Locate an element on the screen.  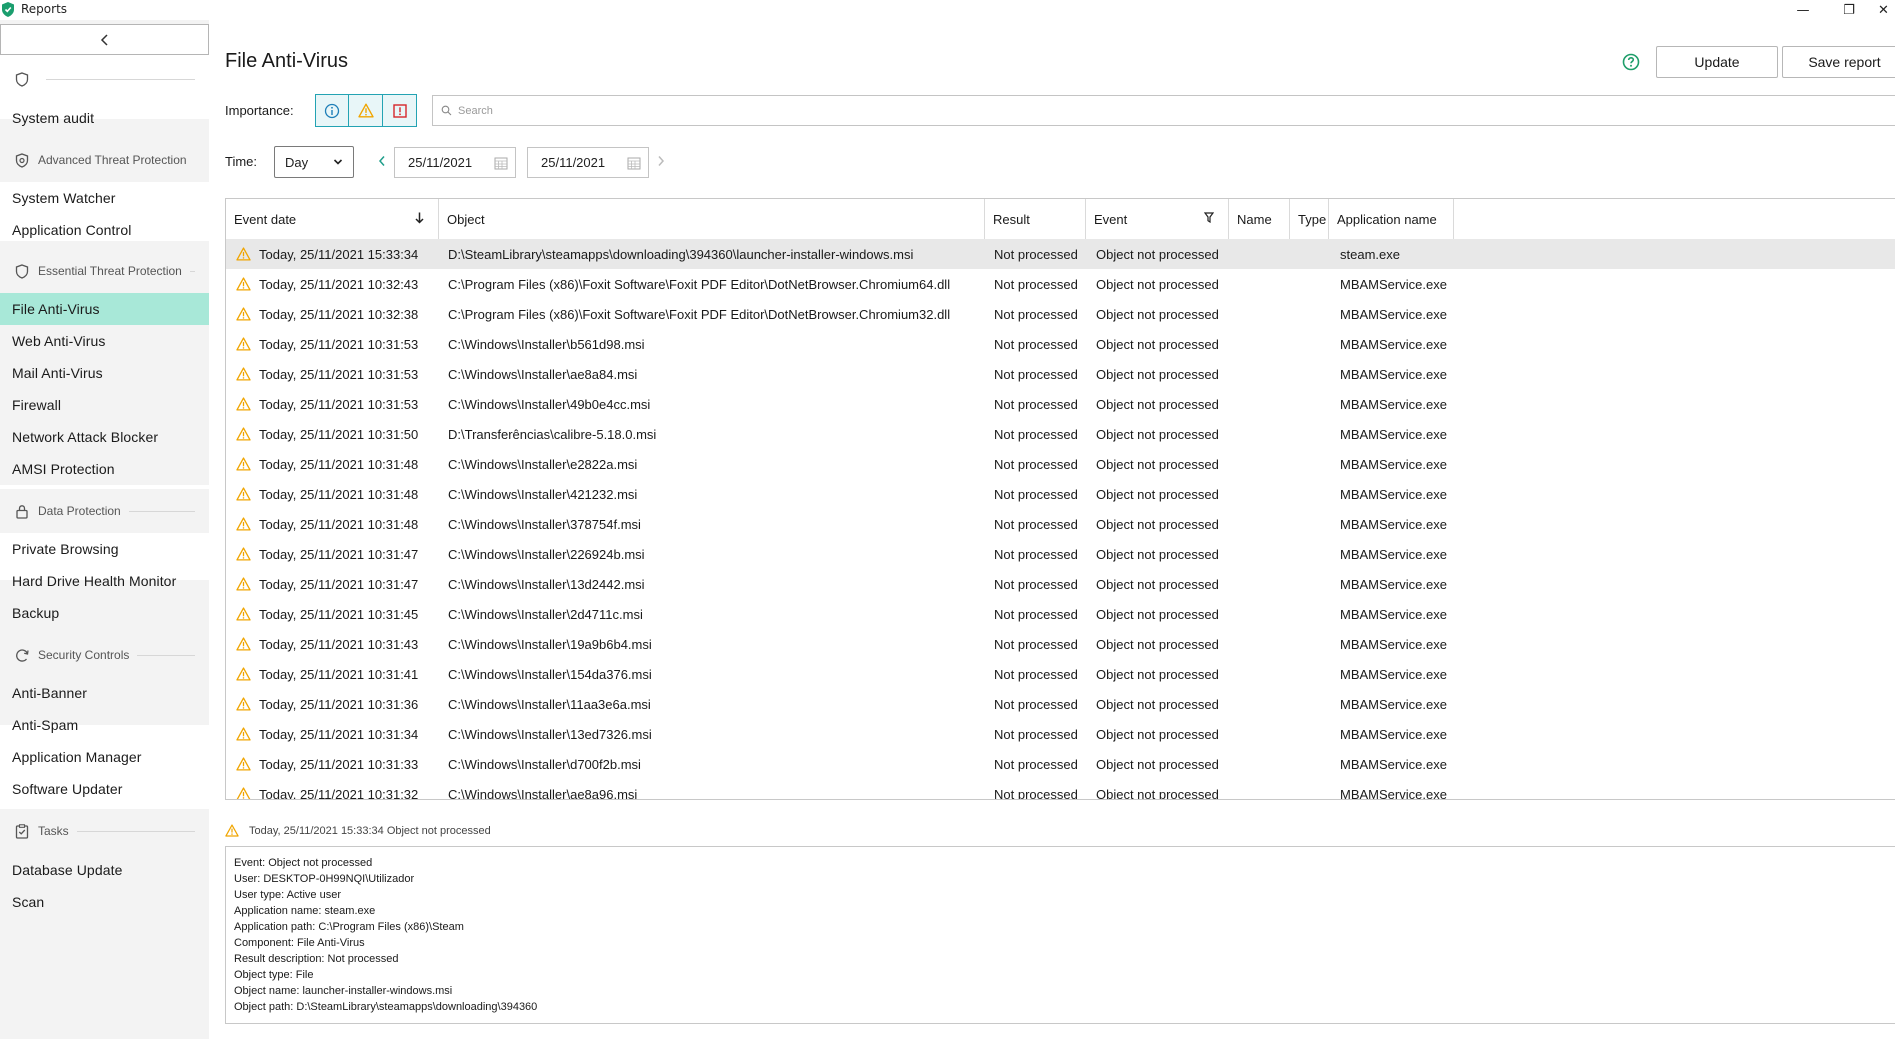
sidebar-item-amsi-protection: AMSI Protection is located at coordinates (104, 469).